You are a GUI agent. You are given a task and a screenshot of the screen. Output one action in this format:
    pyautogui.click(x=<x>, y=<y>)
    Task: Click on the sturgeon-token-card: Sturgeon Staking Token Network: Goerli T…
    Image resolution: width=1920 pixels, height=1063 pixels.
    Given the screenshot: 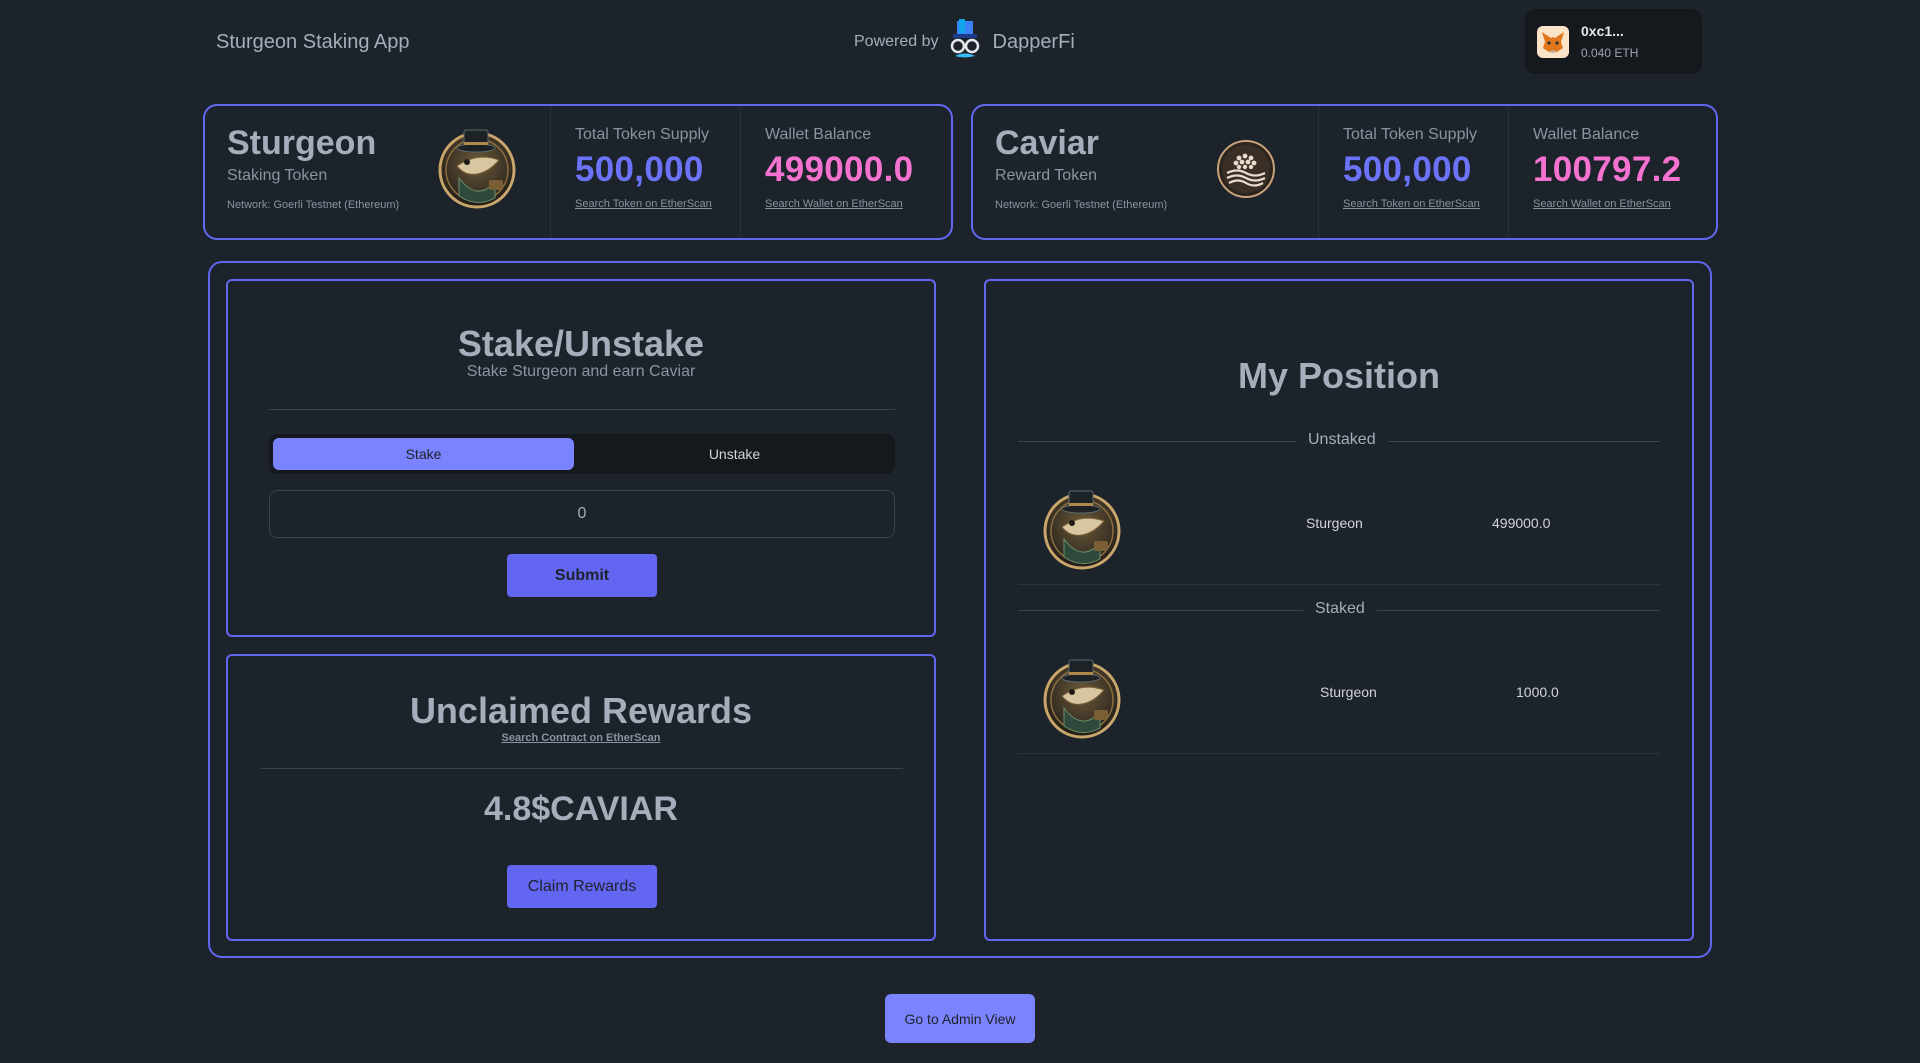 What is the action you would take?
    pyautogui.click(x=578, y=172)
    